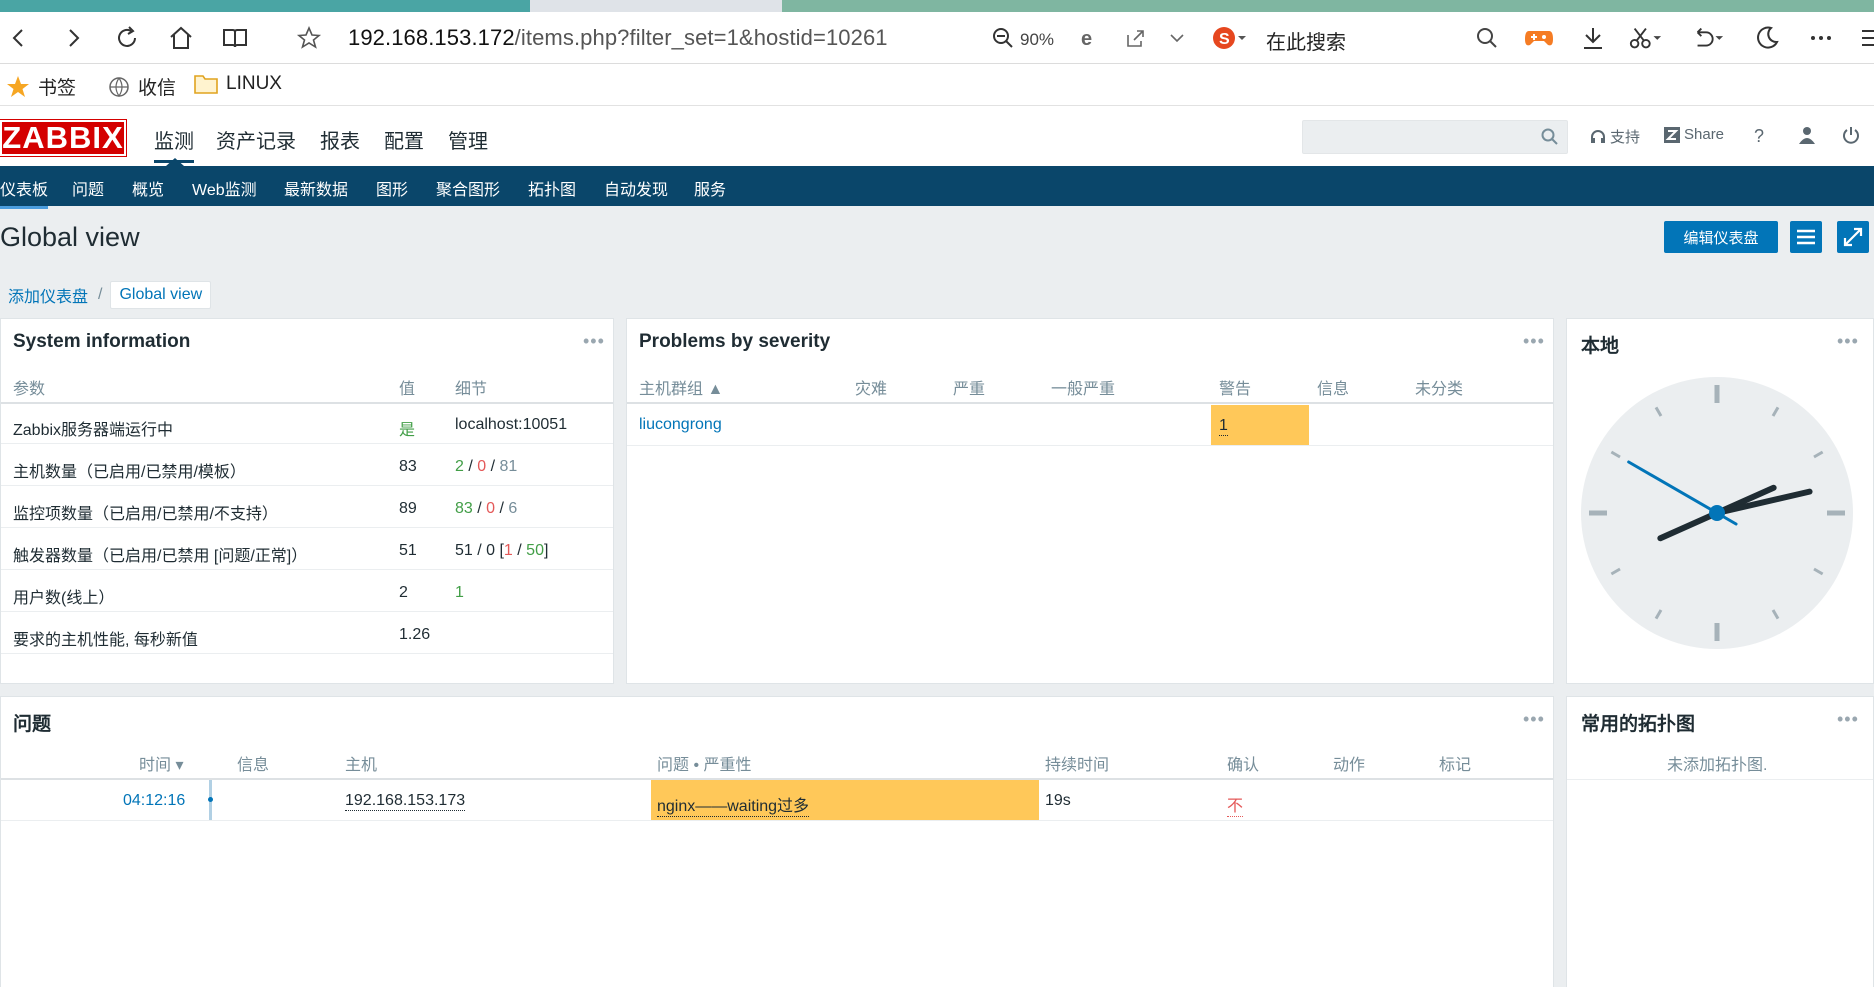 The width and height of the screenshot is (1874, 987). I want to click on host-group-link: liucongrong, so click(680, 425).